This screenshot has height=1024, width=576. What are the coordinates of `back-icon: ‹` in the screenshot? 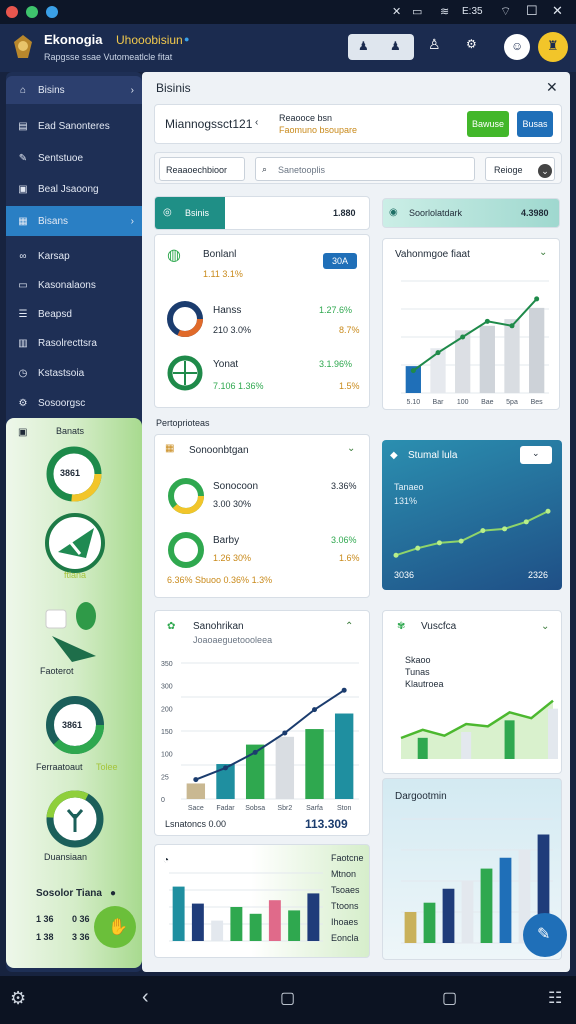 It's located at (145, 997).